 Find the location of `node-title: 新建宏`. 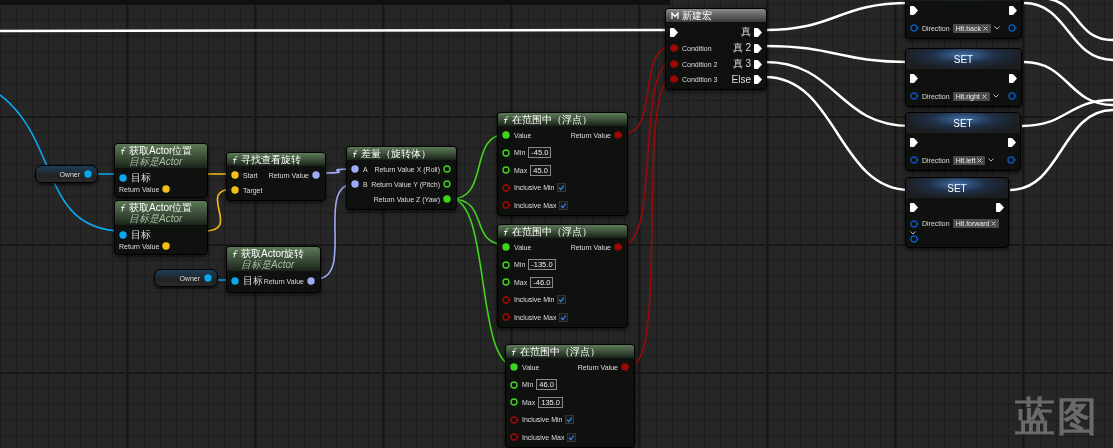

node-title: 新建宏 is located at coordinates (697, 15).